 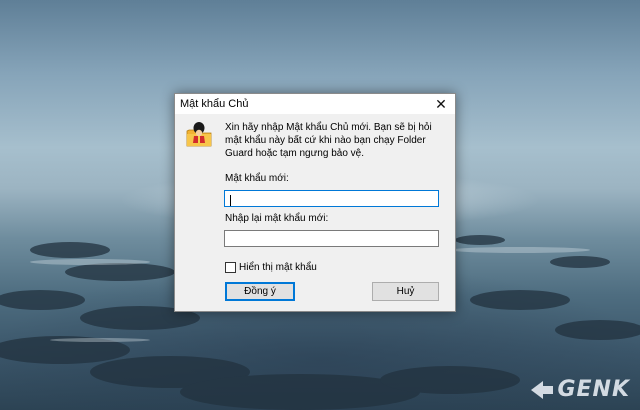 I want to click on text-caret, so click(x=230, y=200).